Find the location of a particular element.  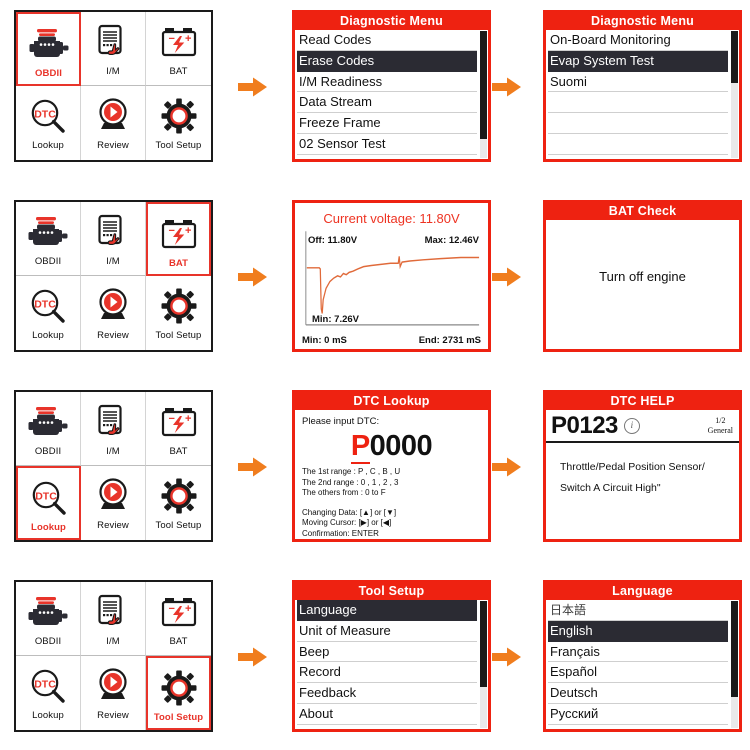

list-item: Feedback is located at coordinates (387, 693).